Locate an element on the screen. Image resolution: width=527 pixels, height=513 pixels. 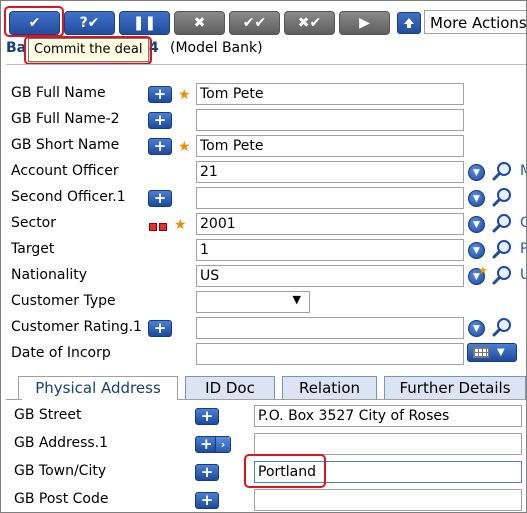
gb-address-1-label: GB Address.1 is located at coordinates (61, 443).